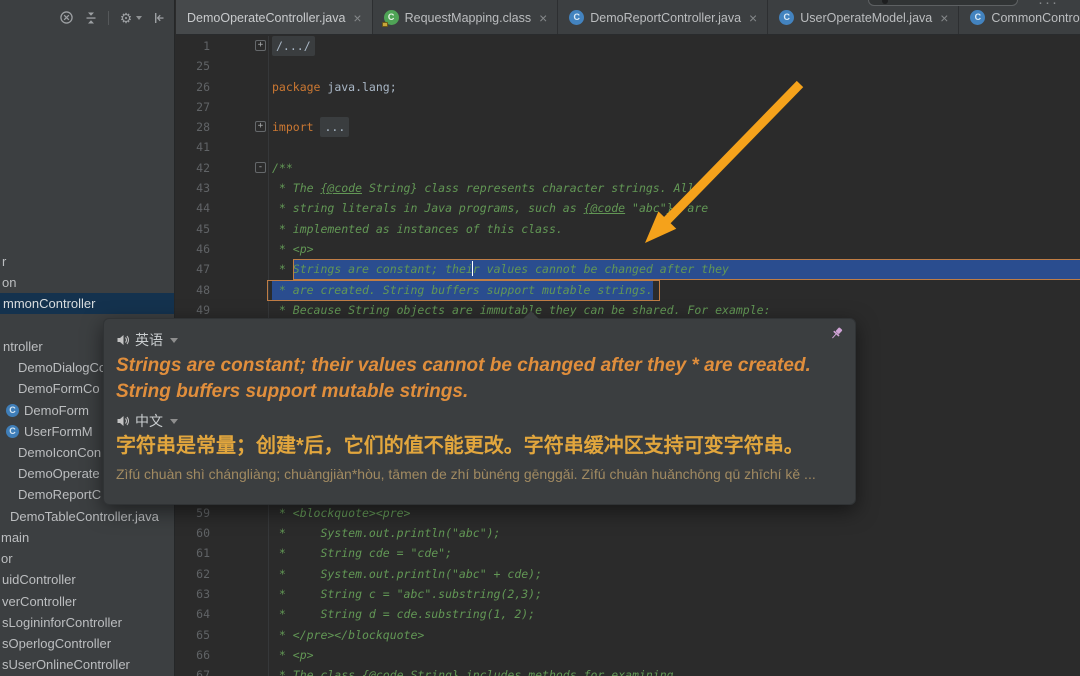 This screenshot has height=676, width=1080. Describe the element at coordinates (274, 17) in the screenshot. I see `tab-DemoOperateController.java: DemoOperateController.java ×` at that location.